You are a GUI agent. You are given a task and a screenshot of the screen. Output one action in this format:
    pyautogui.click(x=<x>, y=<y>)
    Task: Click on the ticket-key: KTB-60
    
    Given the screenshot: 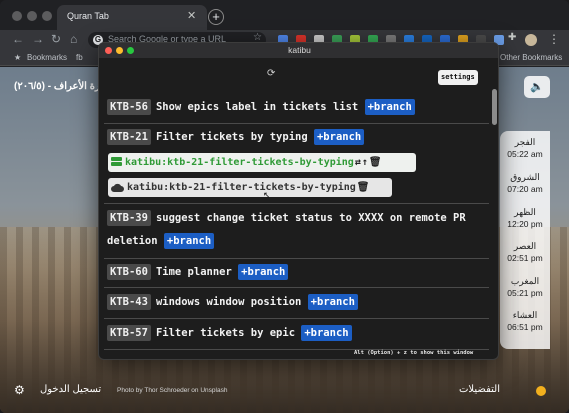 What is the action you would take?
    pyautogui.click(x=129, y=272)
    